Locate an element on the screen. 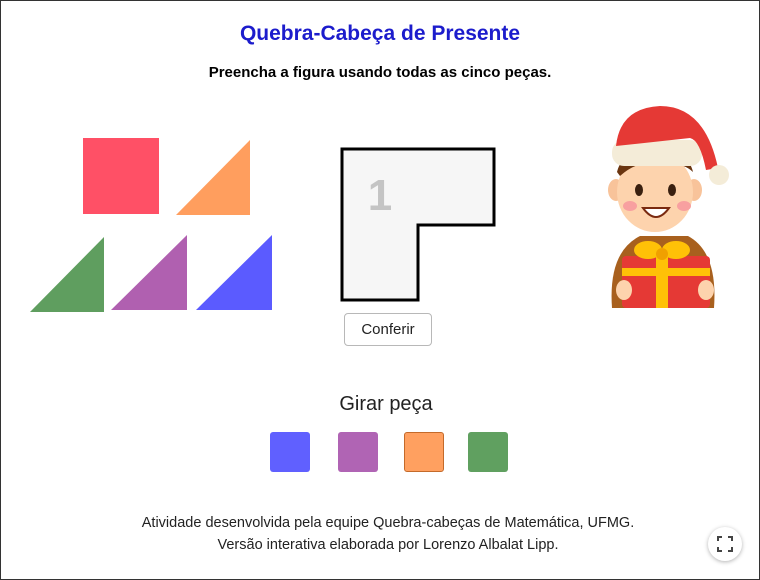  rotate-blue-piece-button is located at coordinates (290, 452).